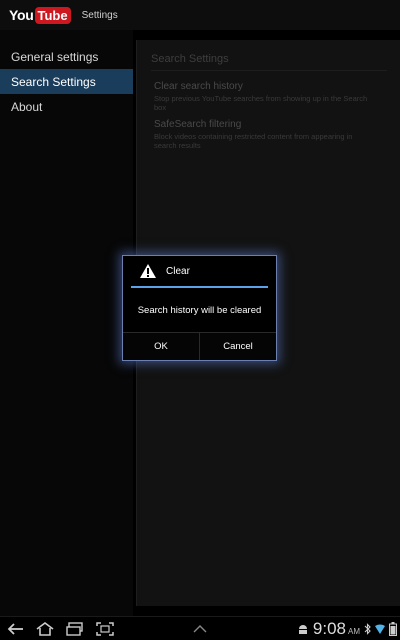  What do you see at coordinates (75, 629) in the screenshot?
I see `recent-apps-icon` at bounding box center [75, 629].